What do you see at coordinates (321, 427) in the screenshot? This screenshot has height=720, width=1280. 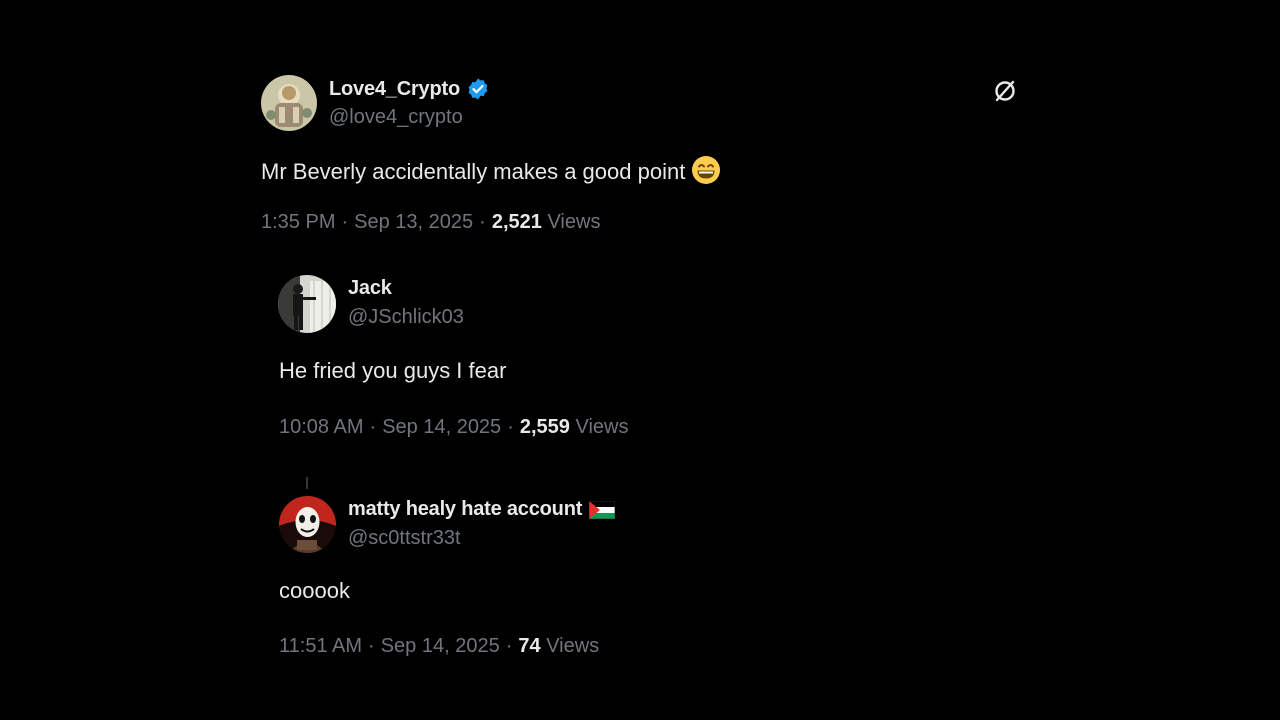 I see `timestamp-time: 10:08 AM` at bounding box center [321, 427].